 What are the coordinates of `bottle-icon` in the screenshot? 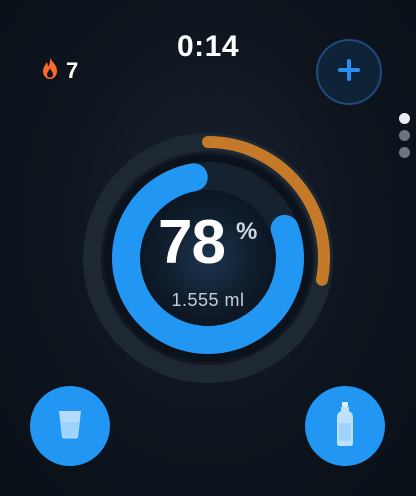 It's located at (345, 426).